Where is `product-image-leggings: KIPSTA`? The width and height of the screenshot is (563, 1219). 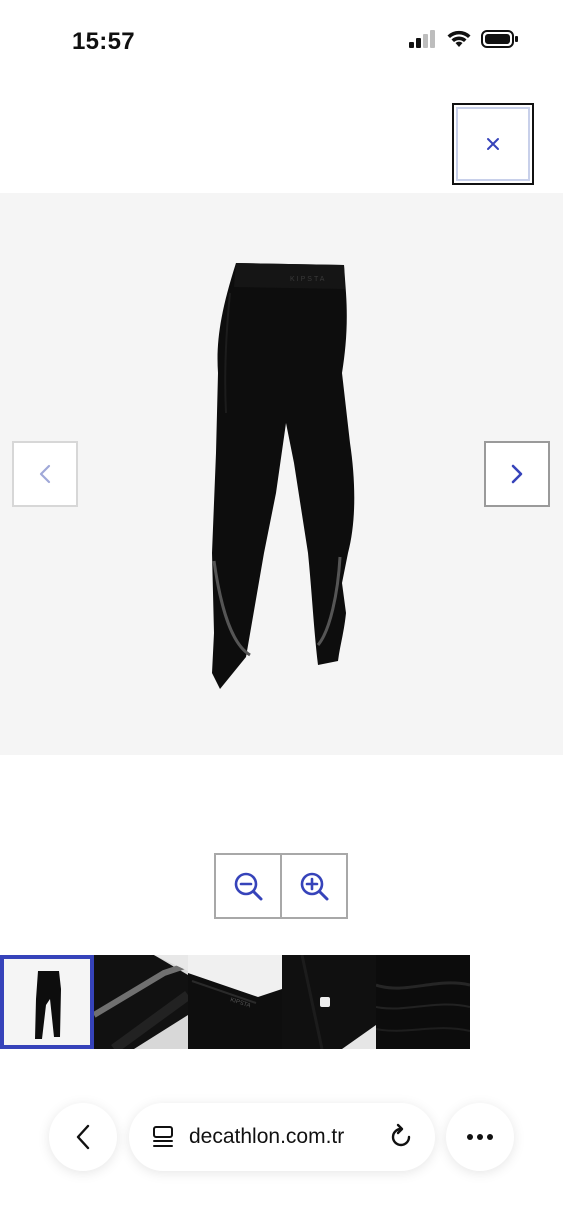
product-image-leggings: KIPSTA is located at coordinates (283, 476).